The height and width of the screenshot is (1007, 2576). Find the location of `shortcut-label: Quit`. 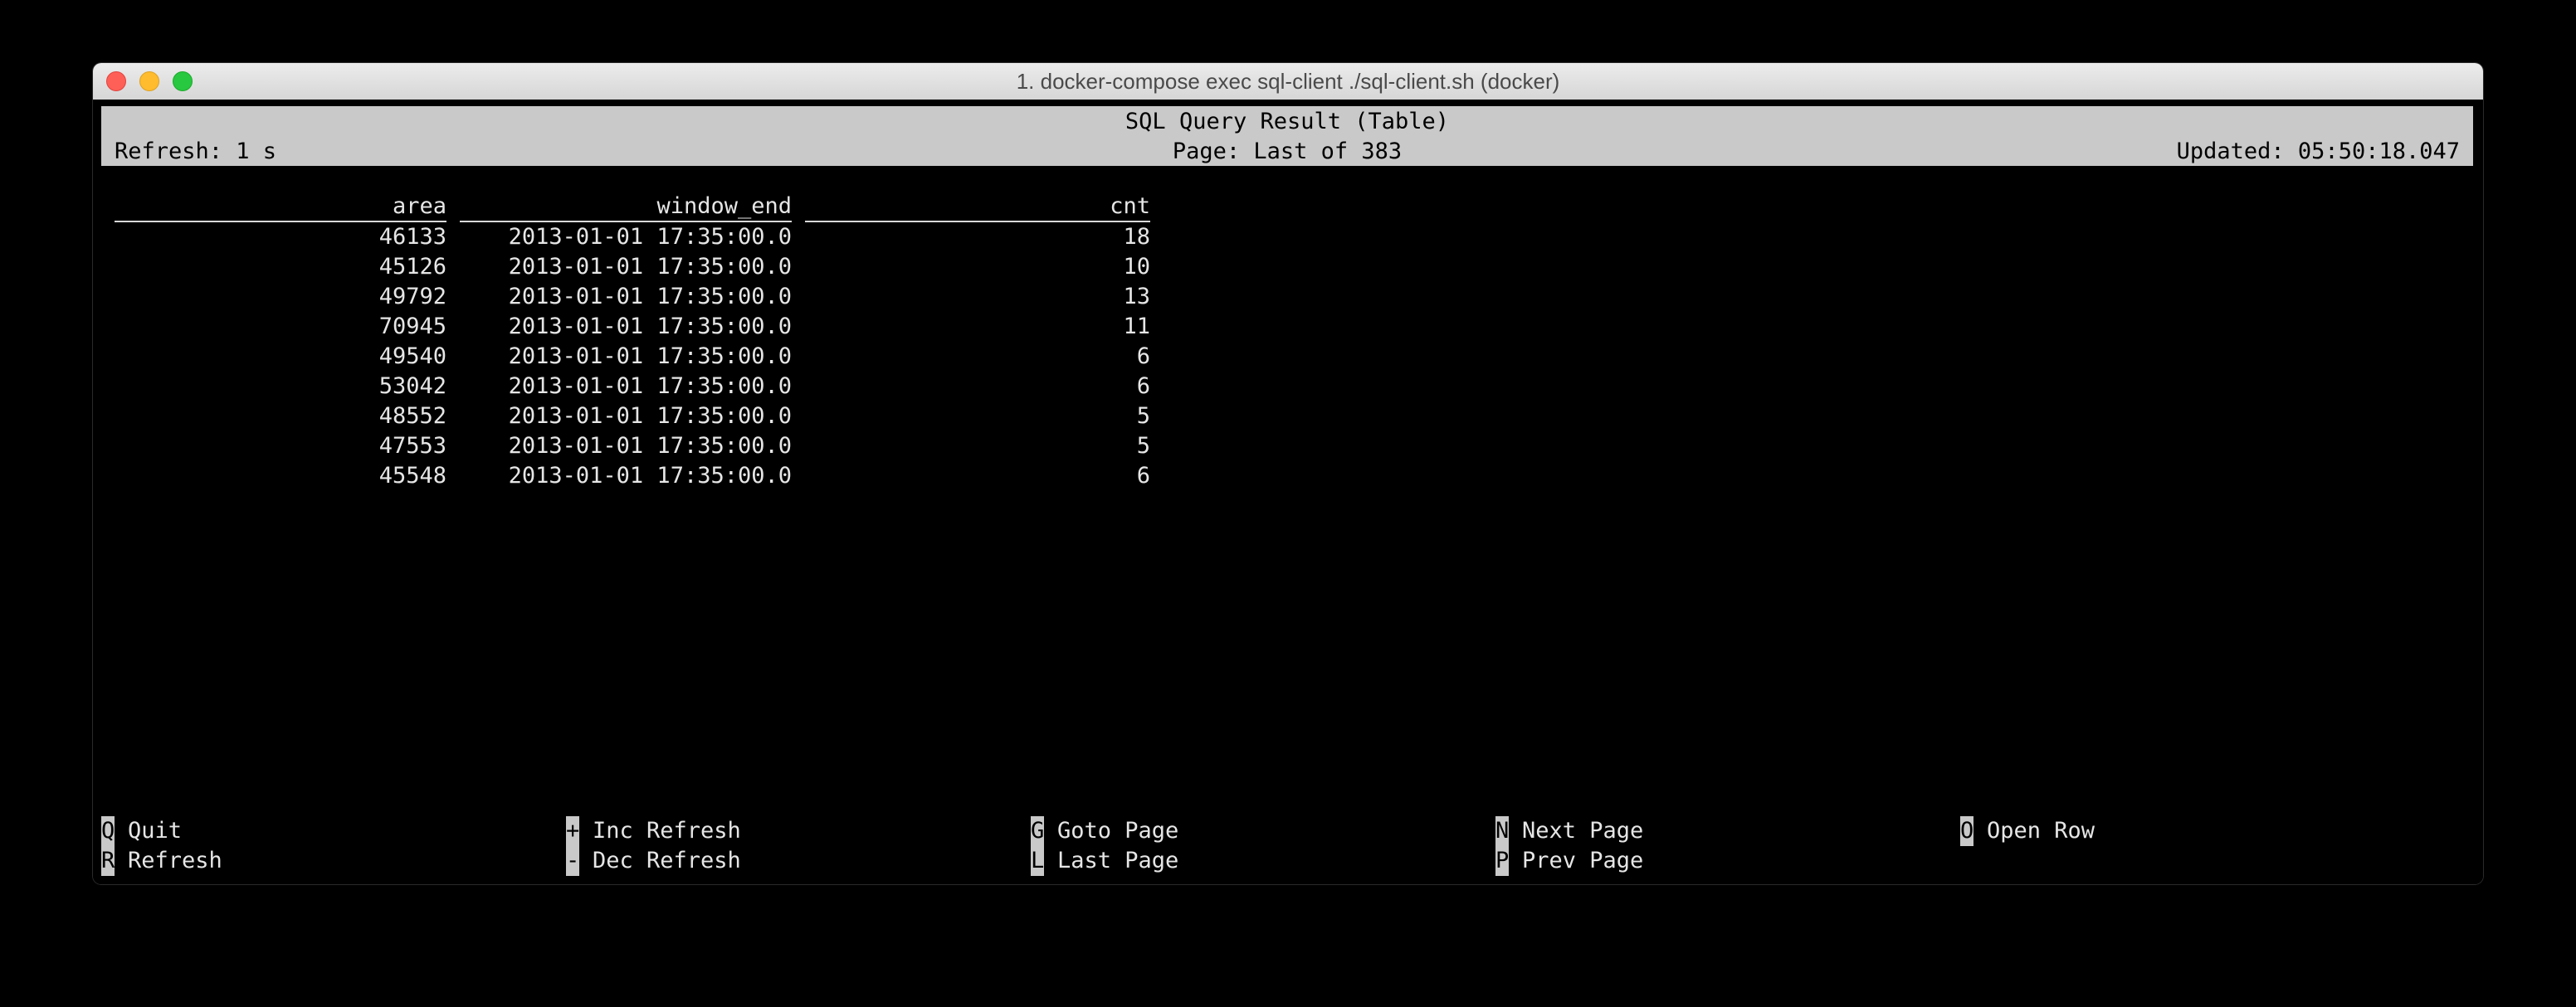

shortcut-label: Quit is located at coordinates (156, 831).